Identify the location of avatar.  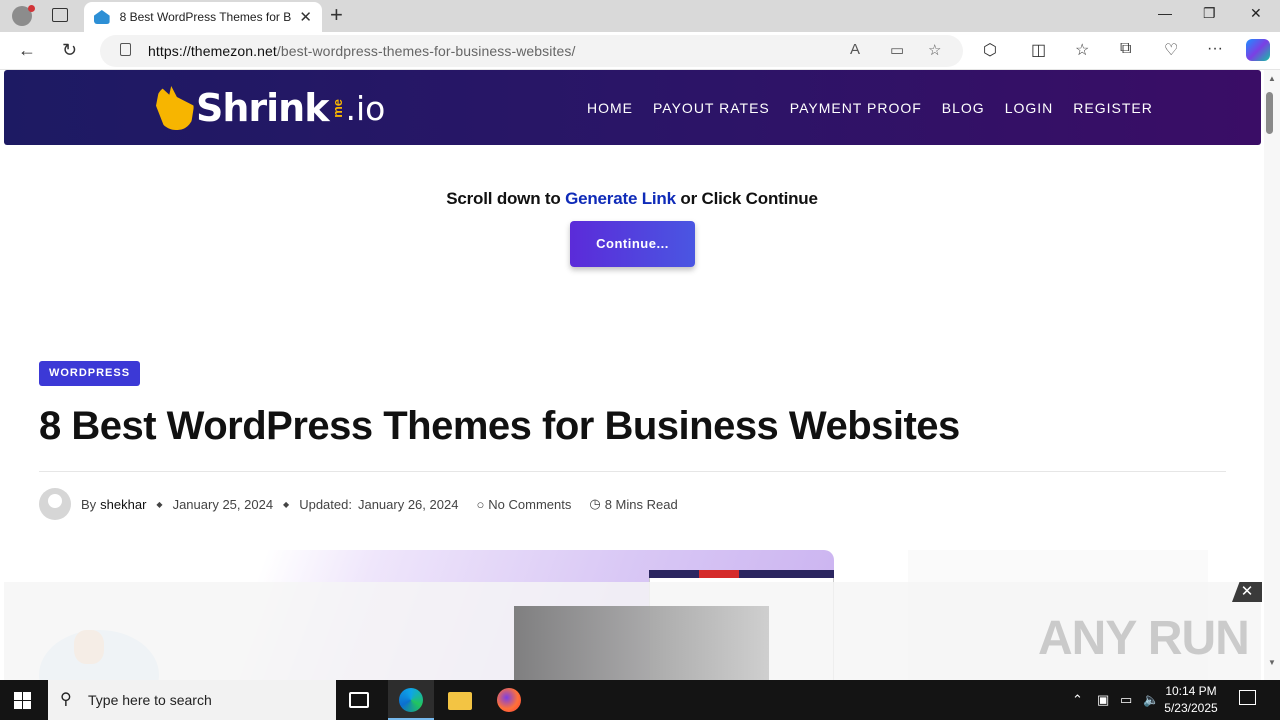
(55, 504).